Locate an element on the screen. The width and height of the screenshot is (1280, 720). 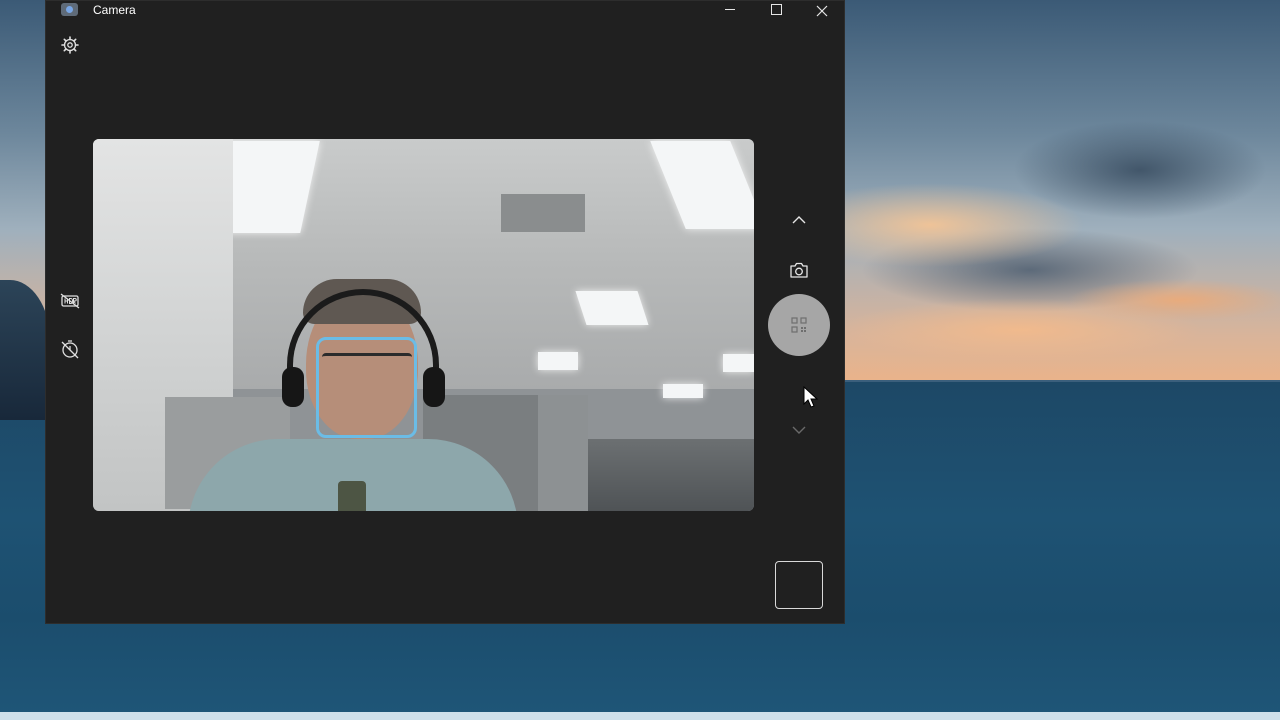
maximize-icon is located at coordinates (776, 9).